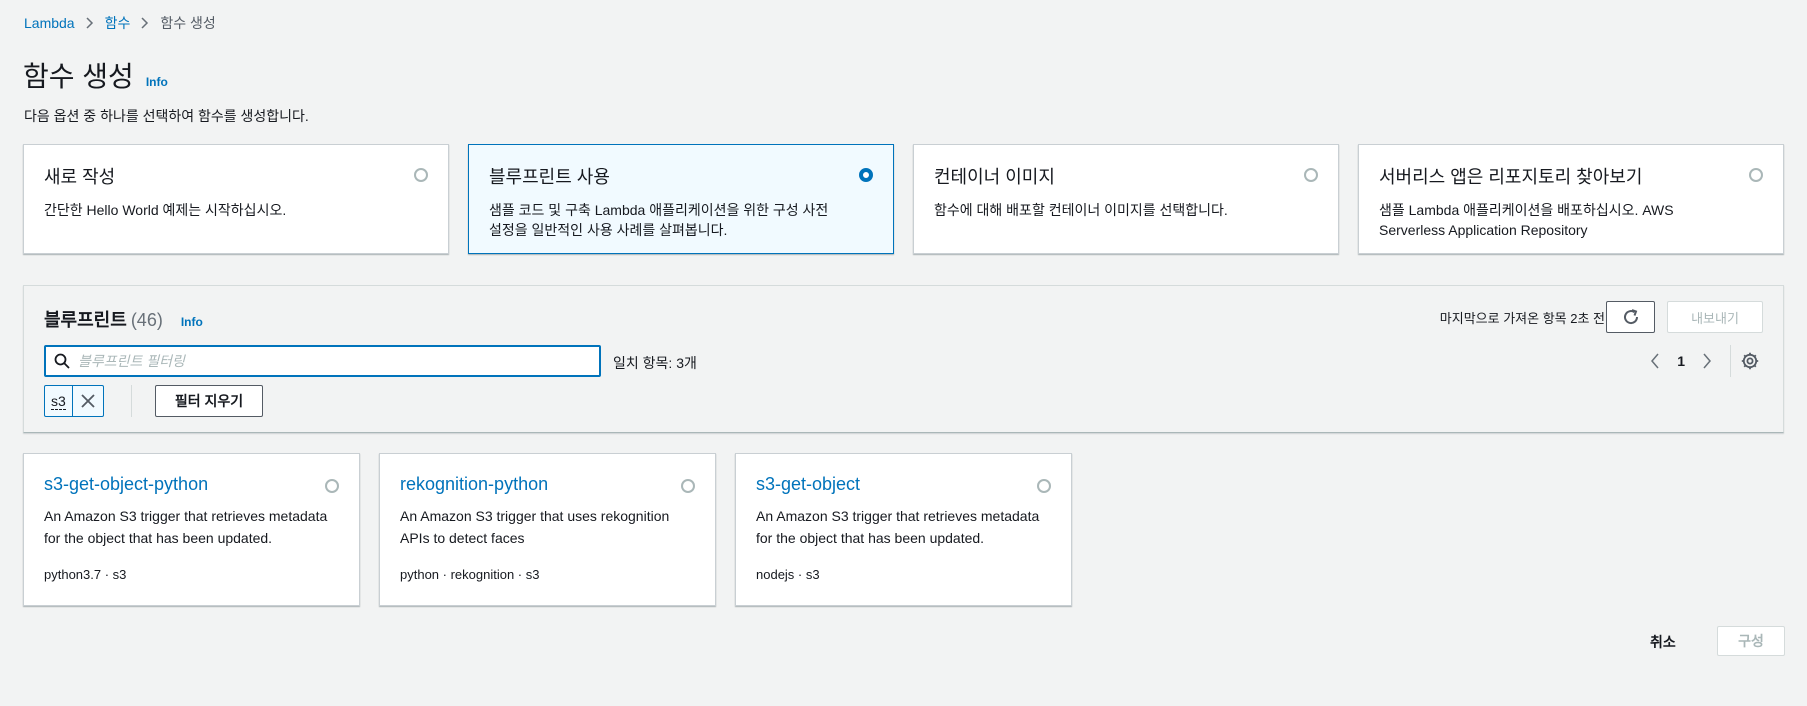 This screenshot has width=1807, height=706. I want to click on breadcrumb-current: 함수 생성, so click(188, 23).